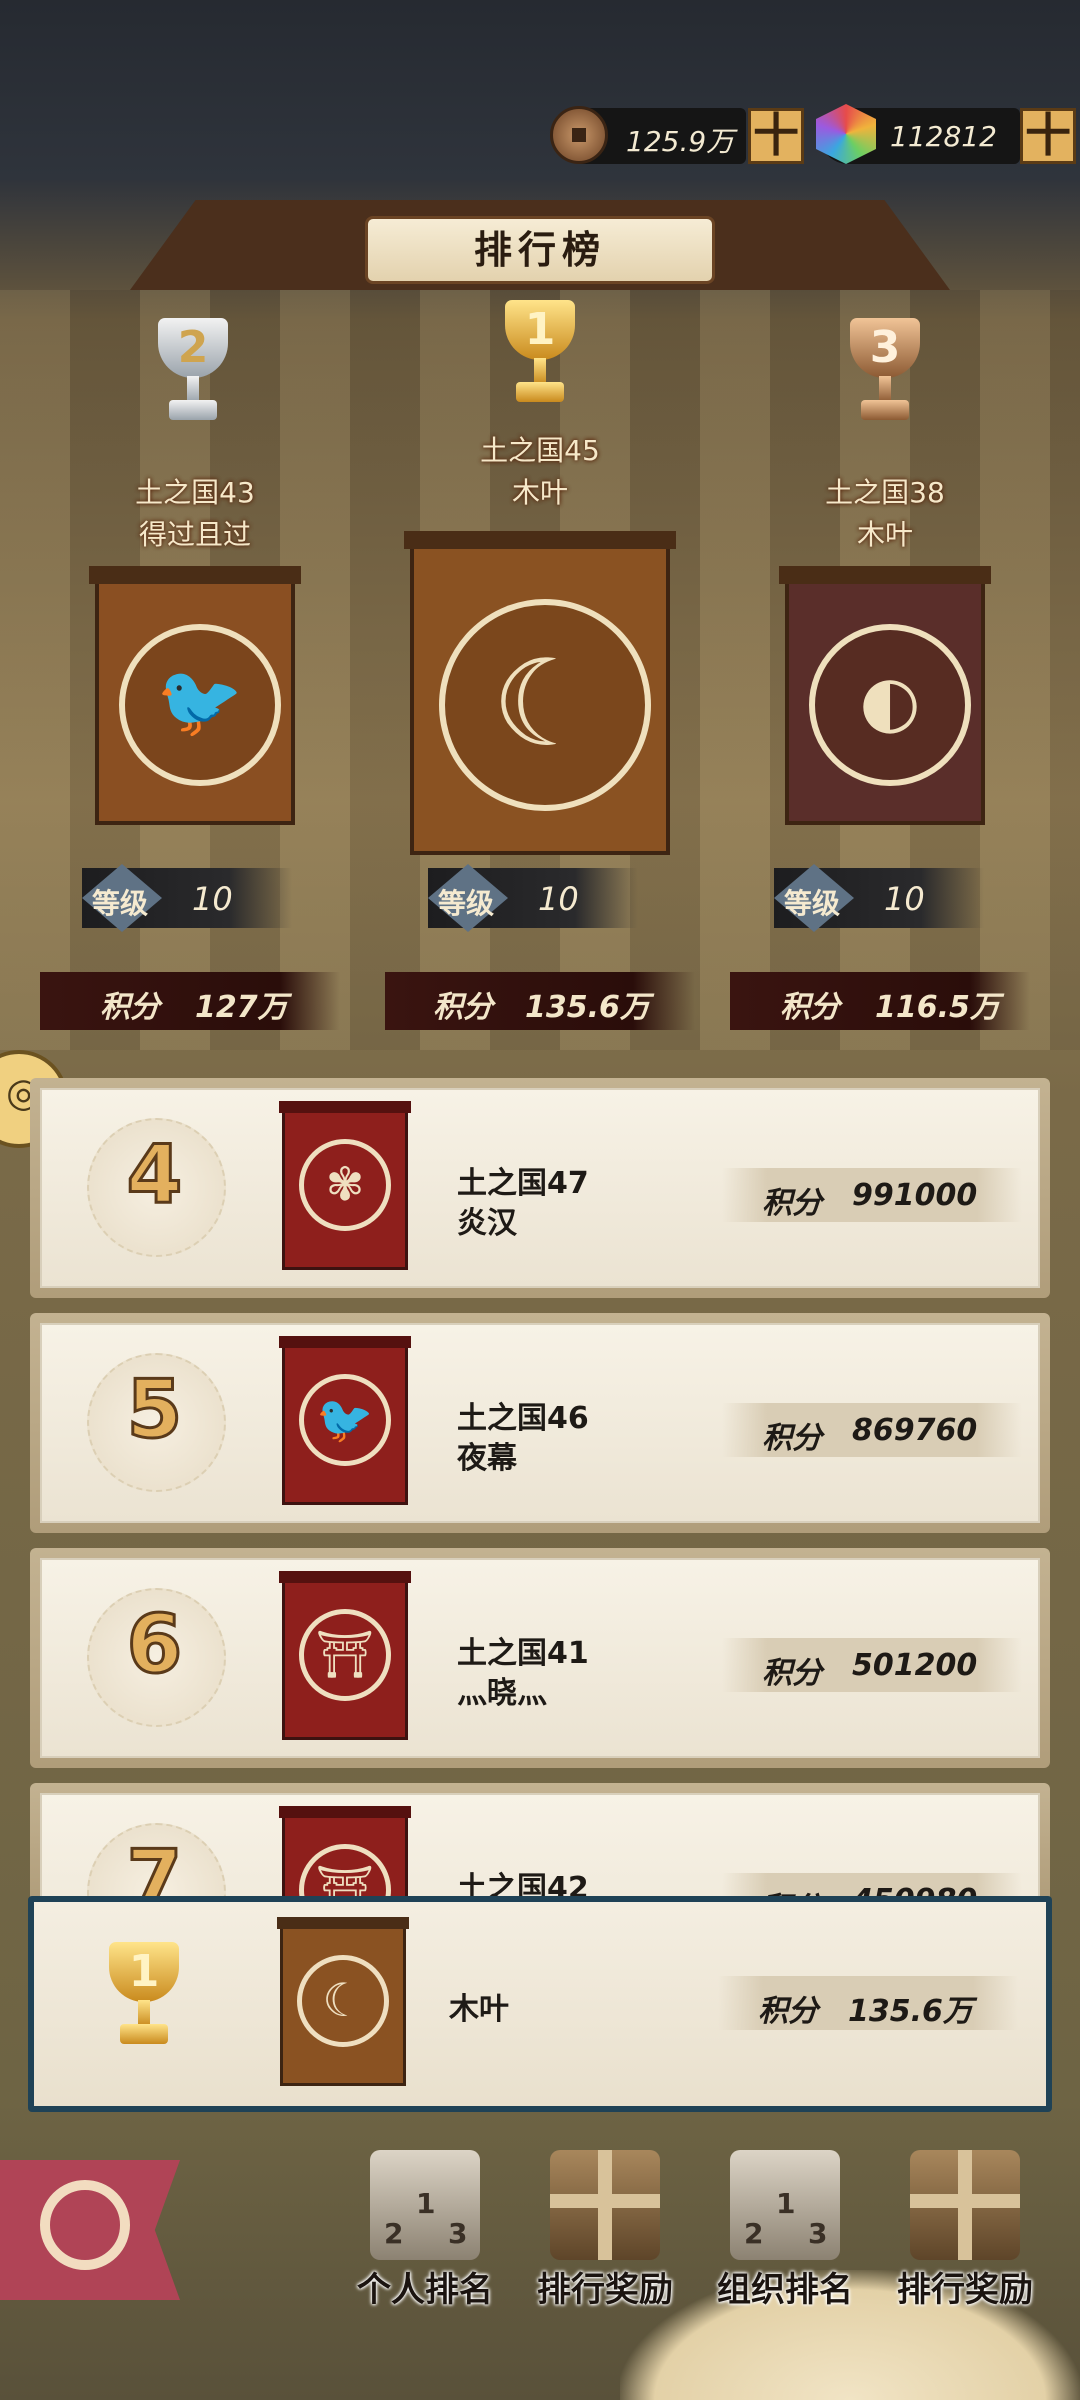 The image size is (1080, 2400). I want to click on gem-value: 112812, so click(943, 136).